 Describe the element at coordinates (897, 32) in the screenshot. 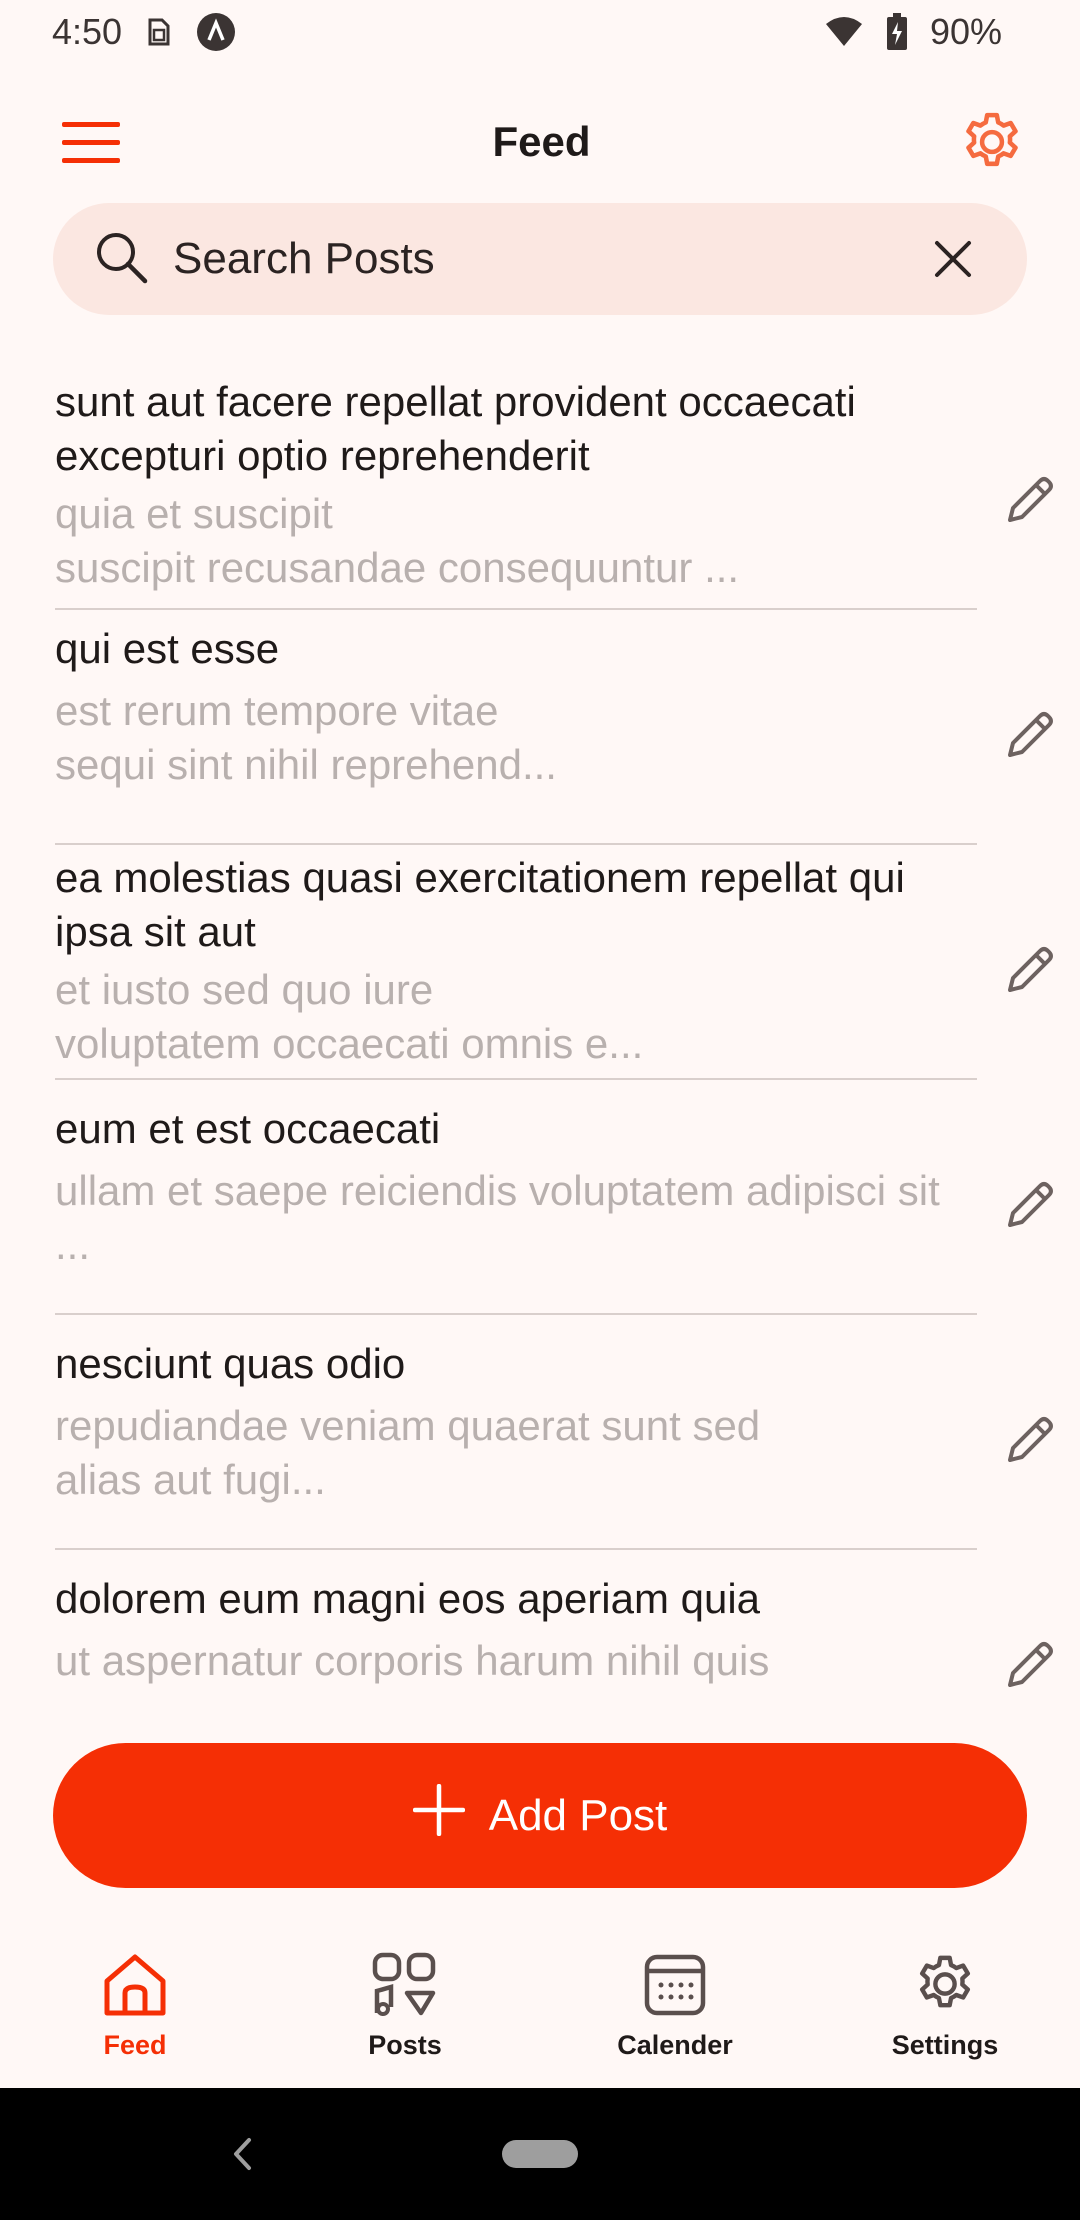

I see `battery-charging-icon` at that location.